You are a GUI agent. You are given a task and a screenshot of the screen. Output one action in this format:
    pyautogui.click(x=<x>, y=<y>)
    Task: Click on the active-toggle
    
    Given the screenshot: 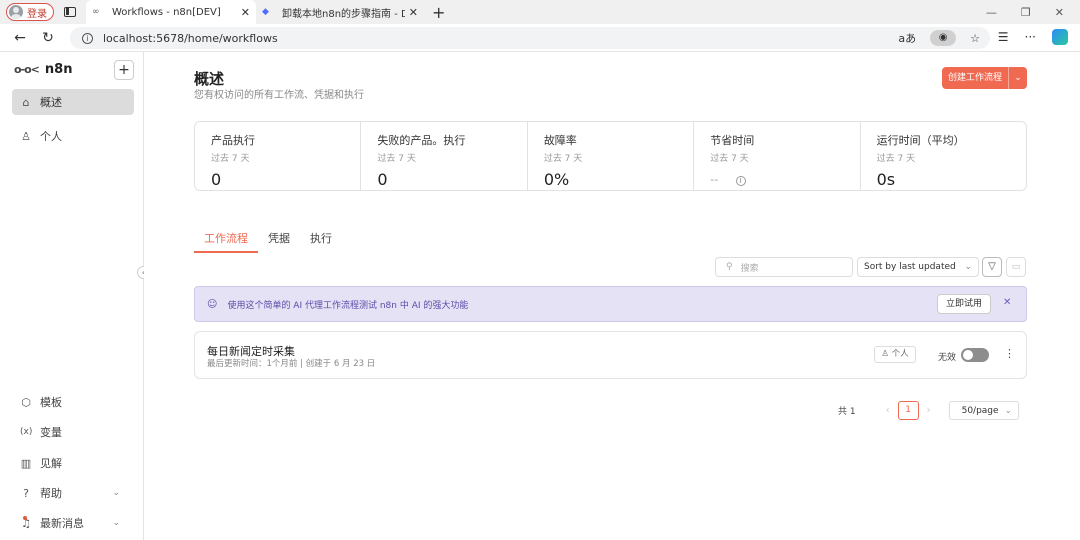 What is the action you would take?
    pyautogui.click(x=975, y=355)
    